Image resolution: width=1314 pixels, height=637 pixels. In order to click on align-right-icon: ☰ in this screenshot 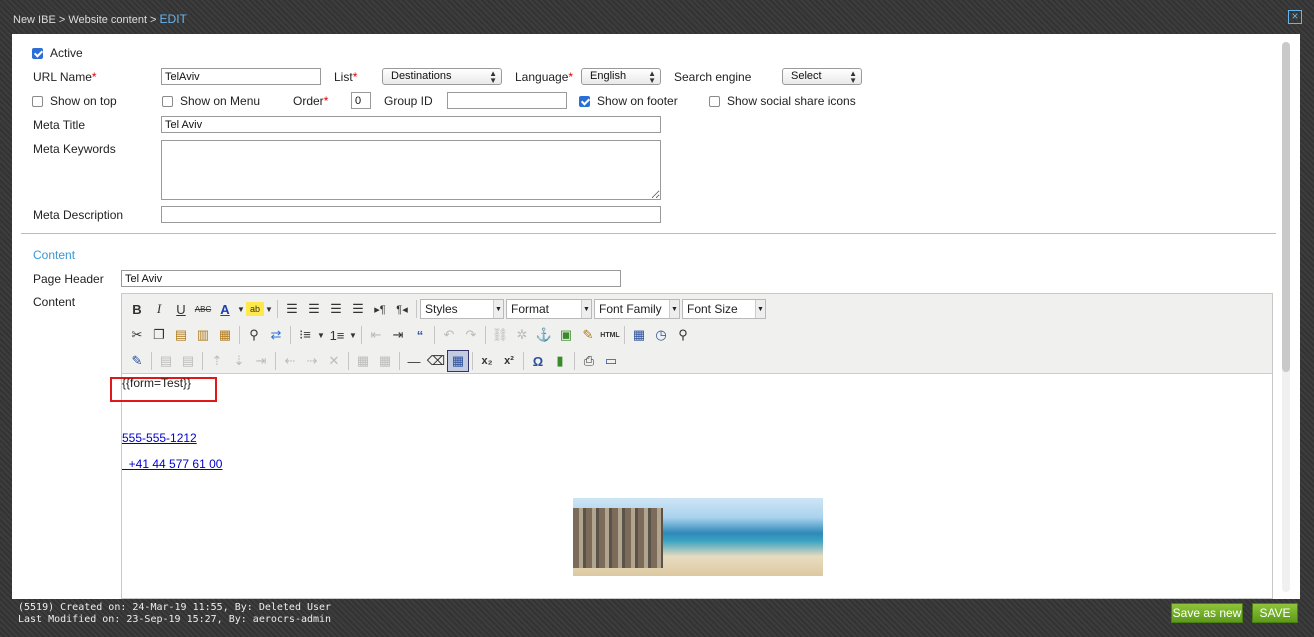, I will do `click(336, 309)`.